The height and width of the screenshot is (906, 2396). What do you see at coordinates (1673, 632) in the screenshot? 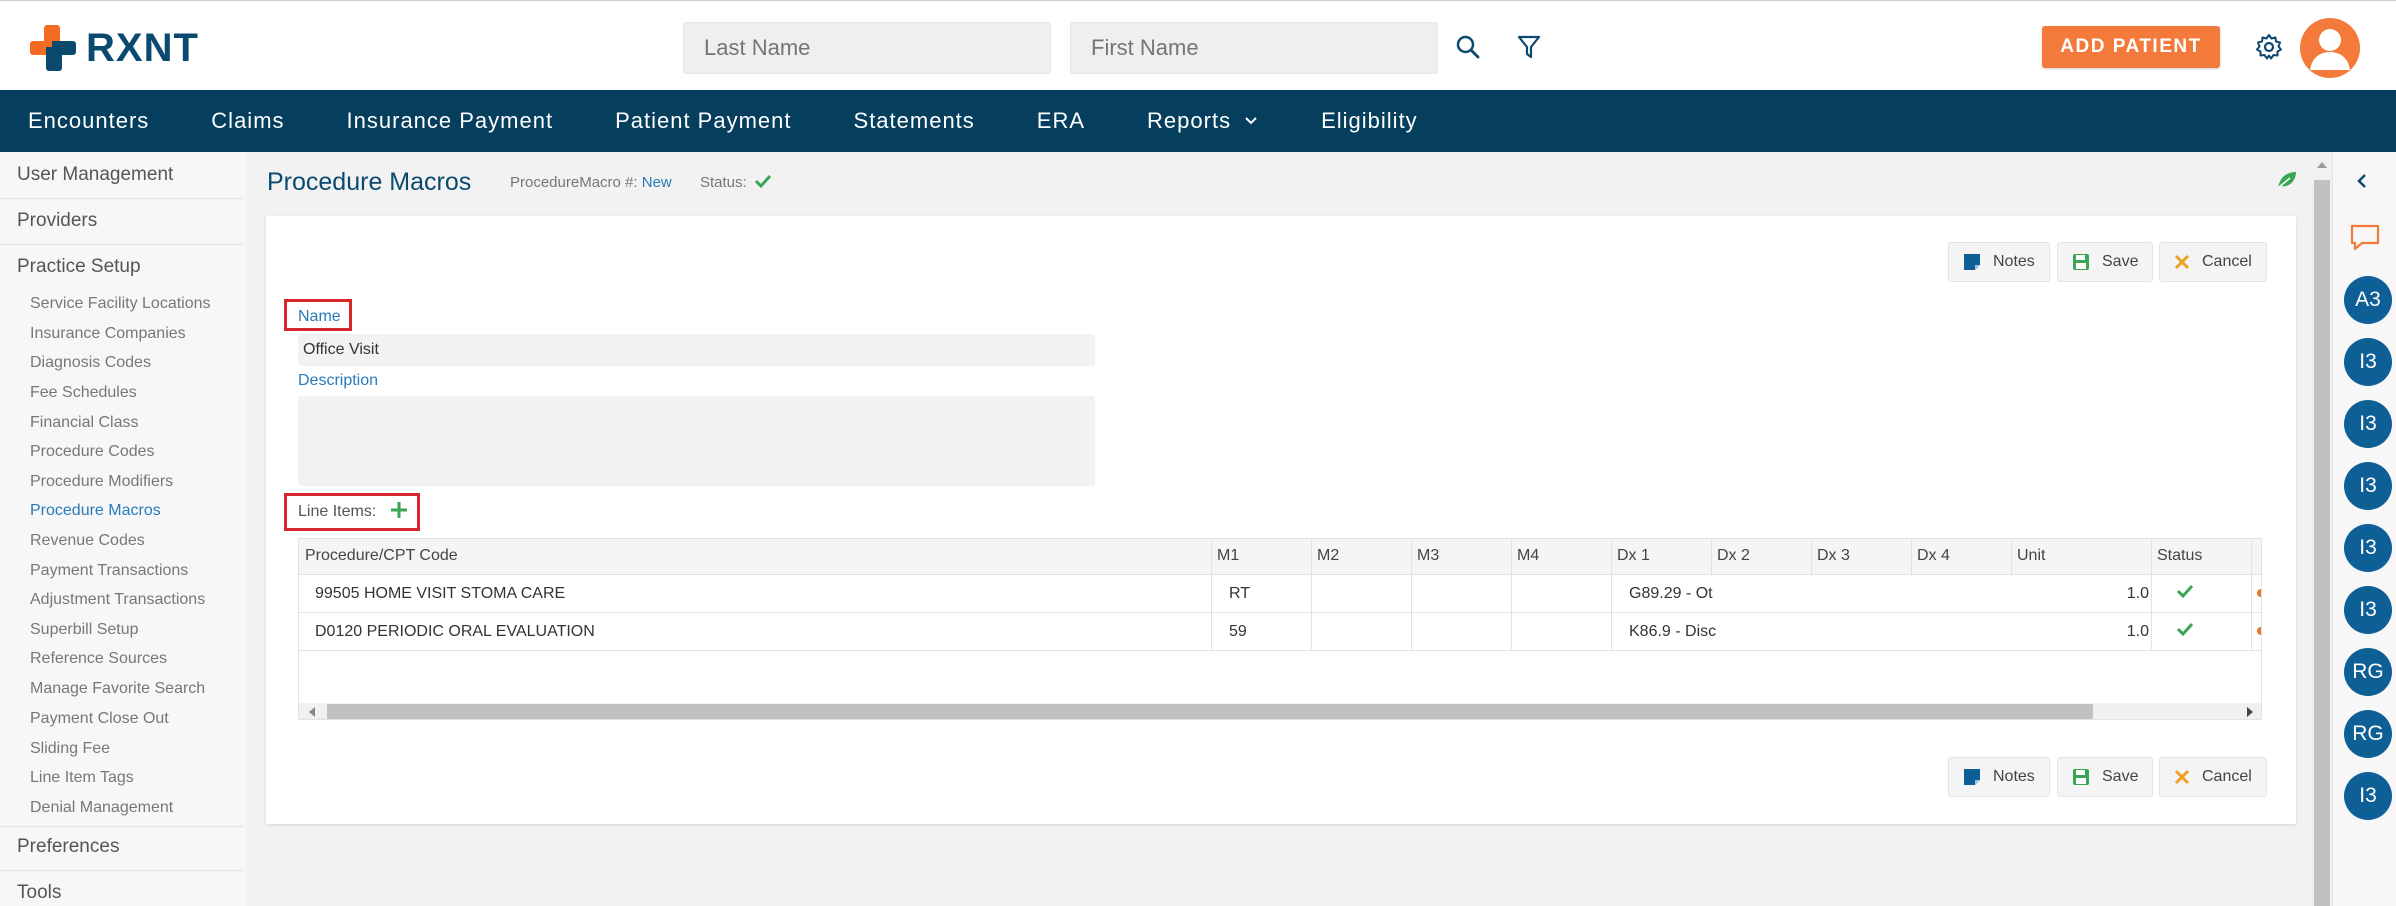
I see `row-dx1: K86.9 - Disc` at bounding box center [1673, 632].